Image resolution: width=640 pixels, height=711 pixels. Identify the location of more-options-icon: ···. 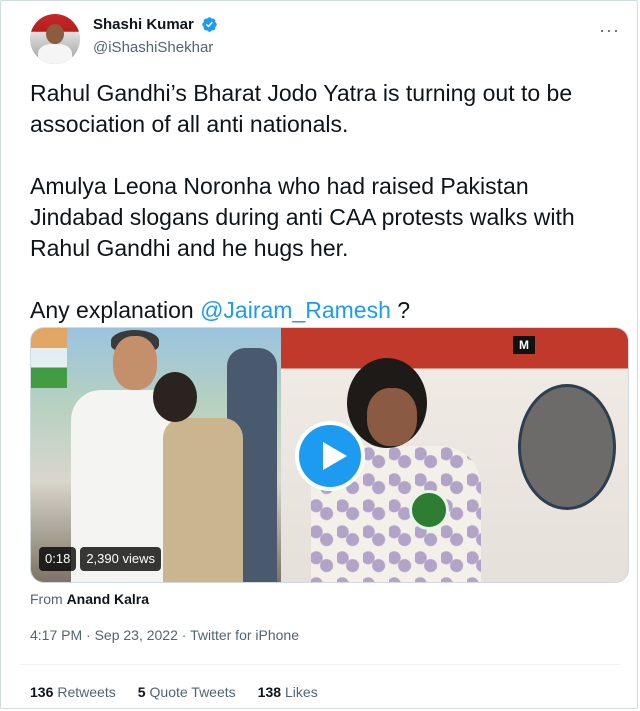
(609, 30).